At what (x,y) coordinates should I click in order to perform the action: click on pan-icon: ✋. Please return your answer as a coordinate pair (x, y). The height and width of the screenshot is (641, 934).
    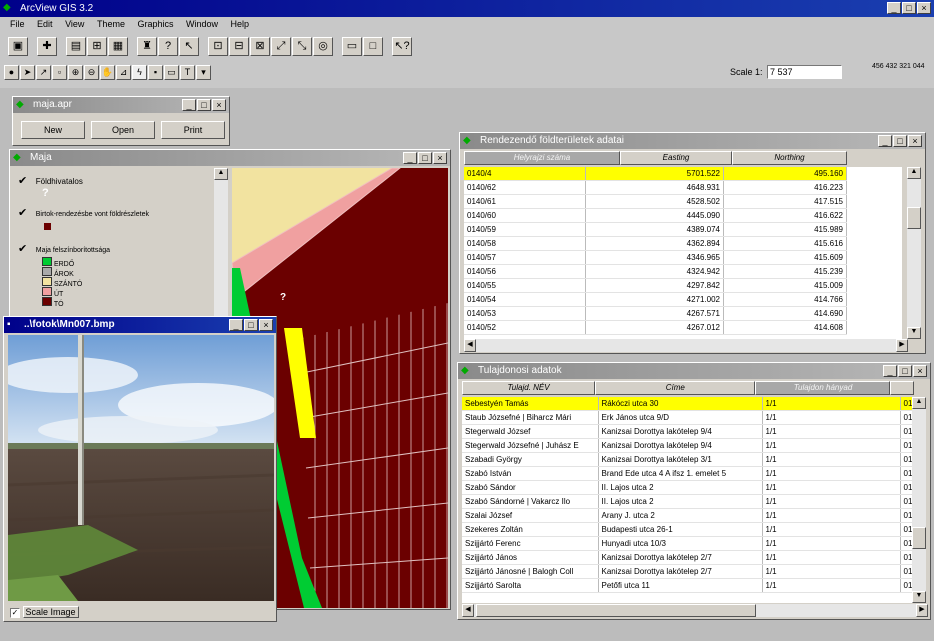
    Looking at the image, I should click on (107, 72).